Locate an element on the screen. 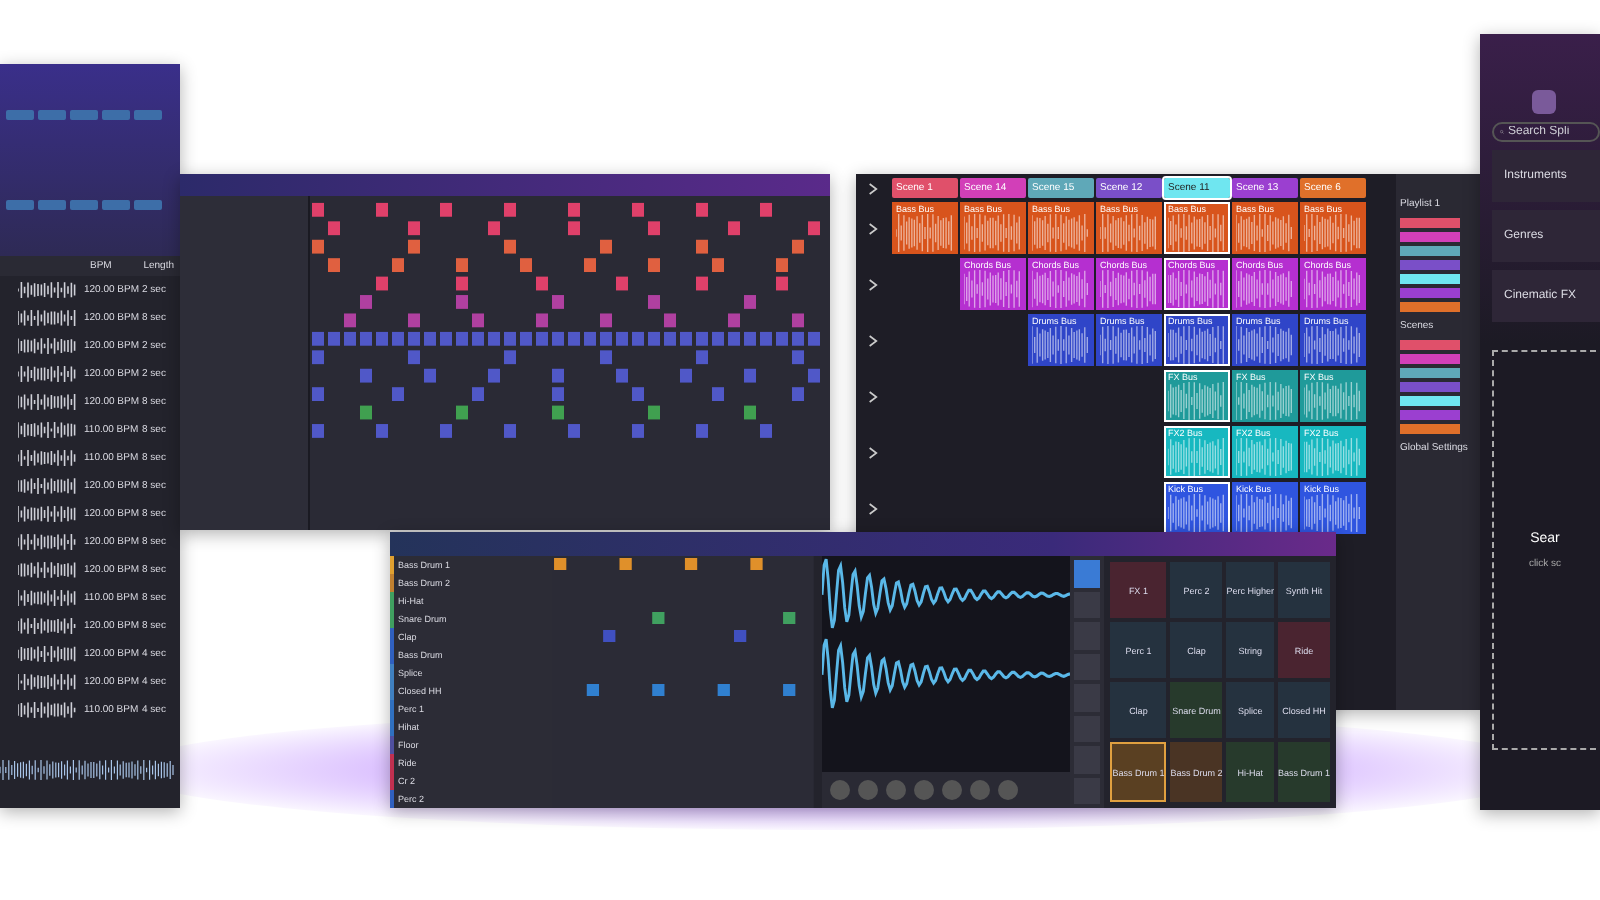 Image resolution: width=1600 pixels, height=900 pixels. bank-button is located at coordinates (1087, 573).